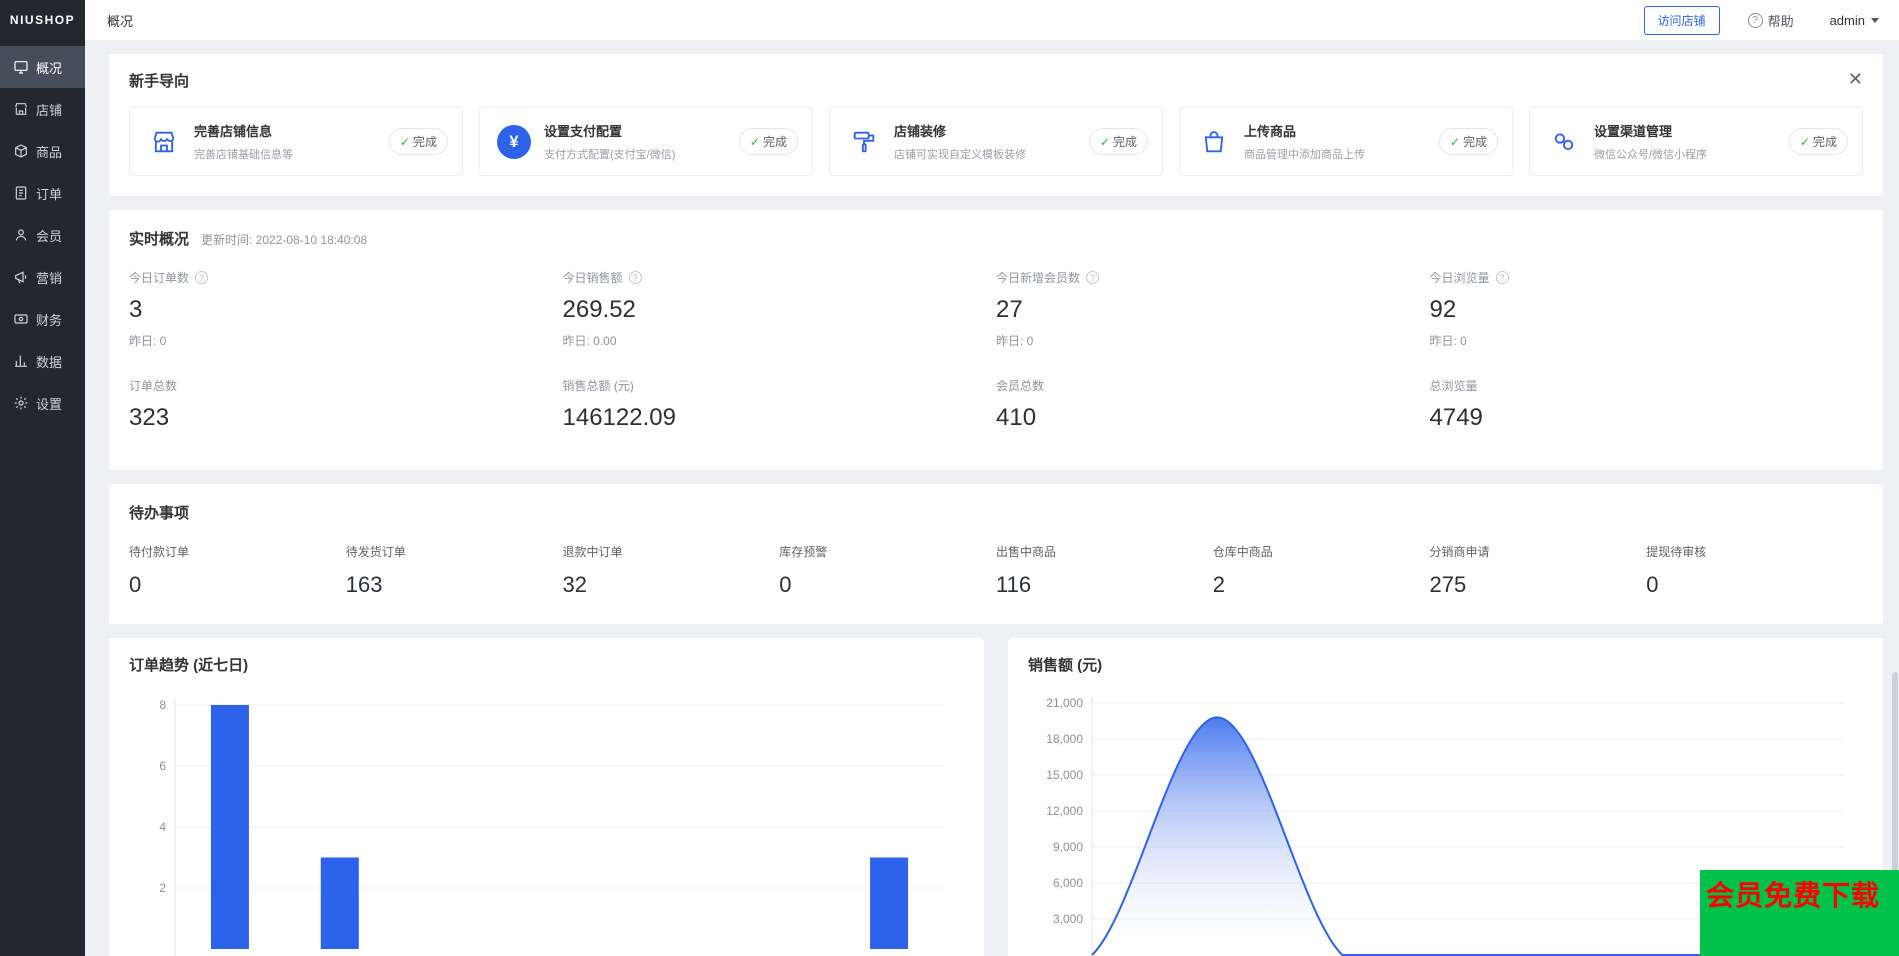  I want to click on guide-card-desc: 完善店铺基础信息等, so click(243, 155).